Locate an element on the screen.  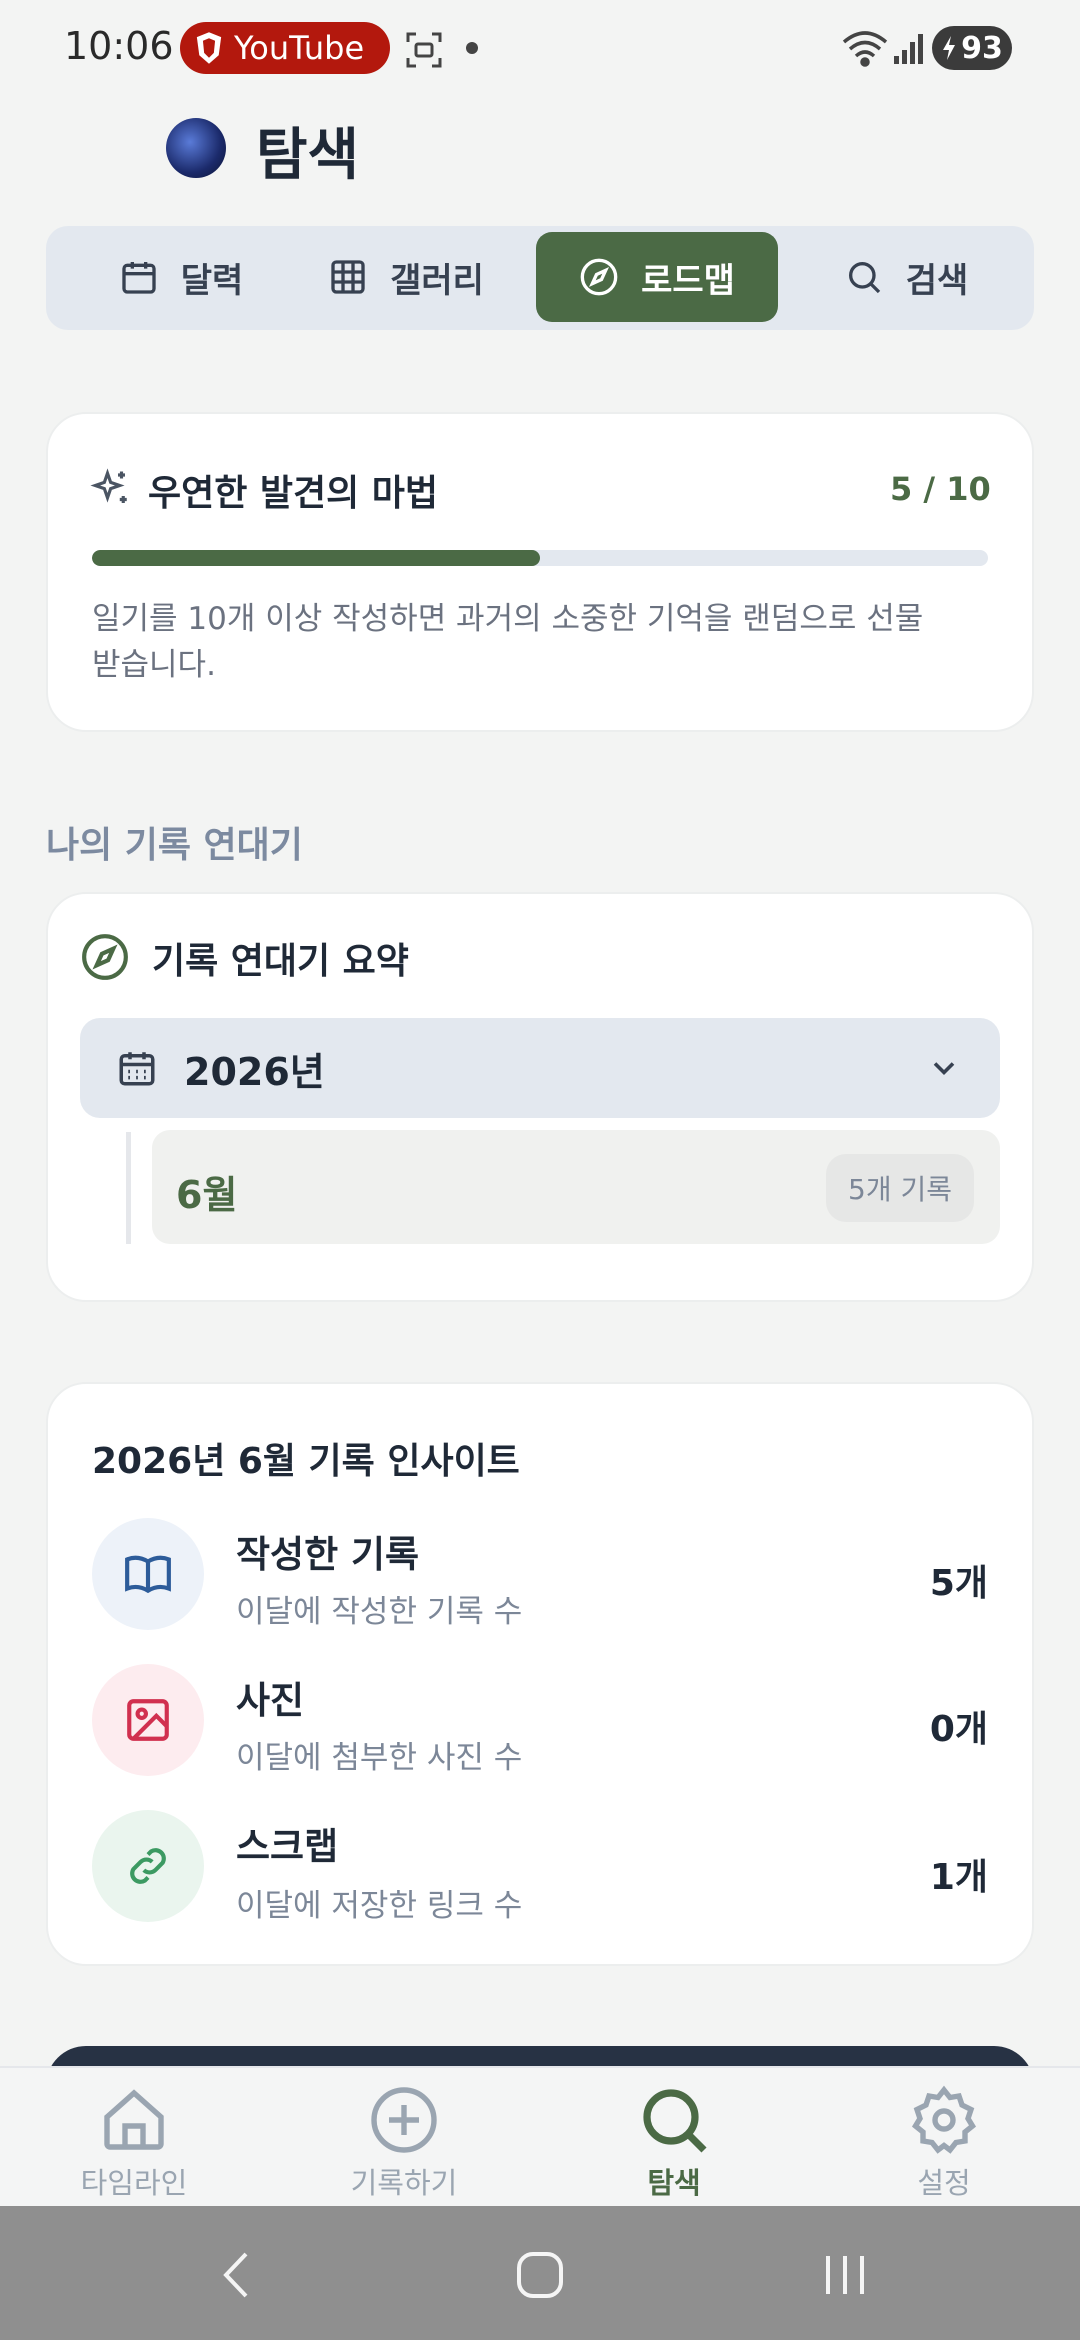
nav-explore: 탐색 is located at coordinates (674, 2143).